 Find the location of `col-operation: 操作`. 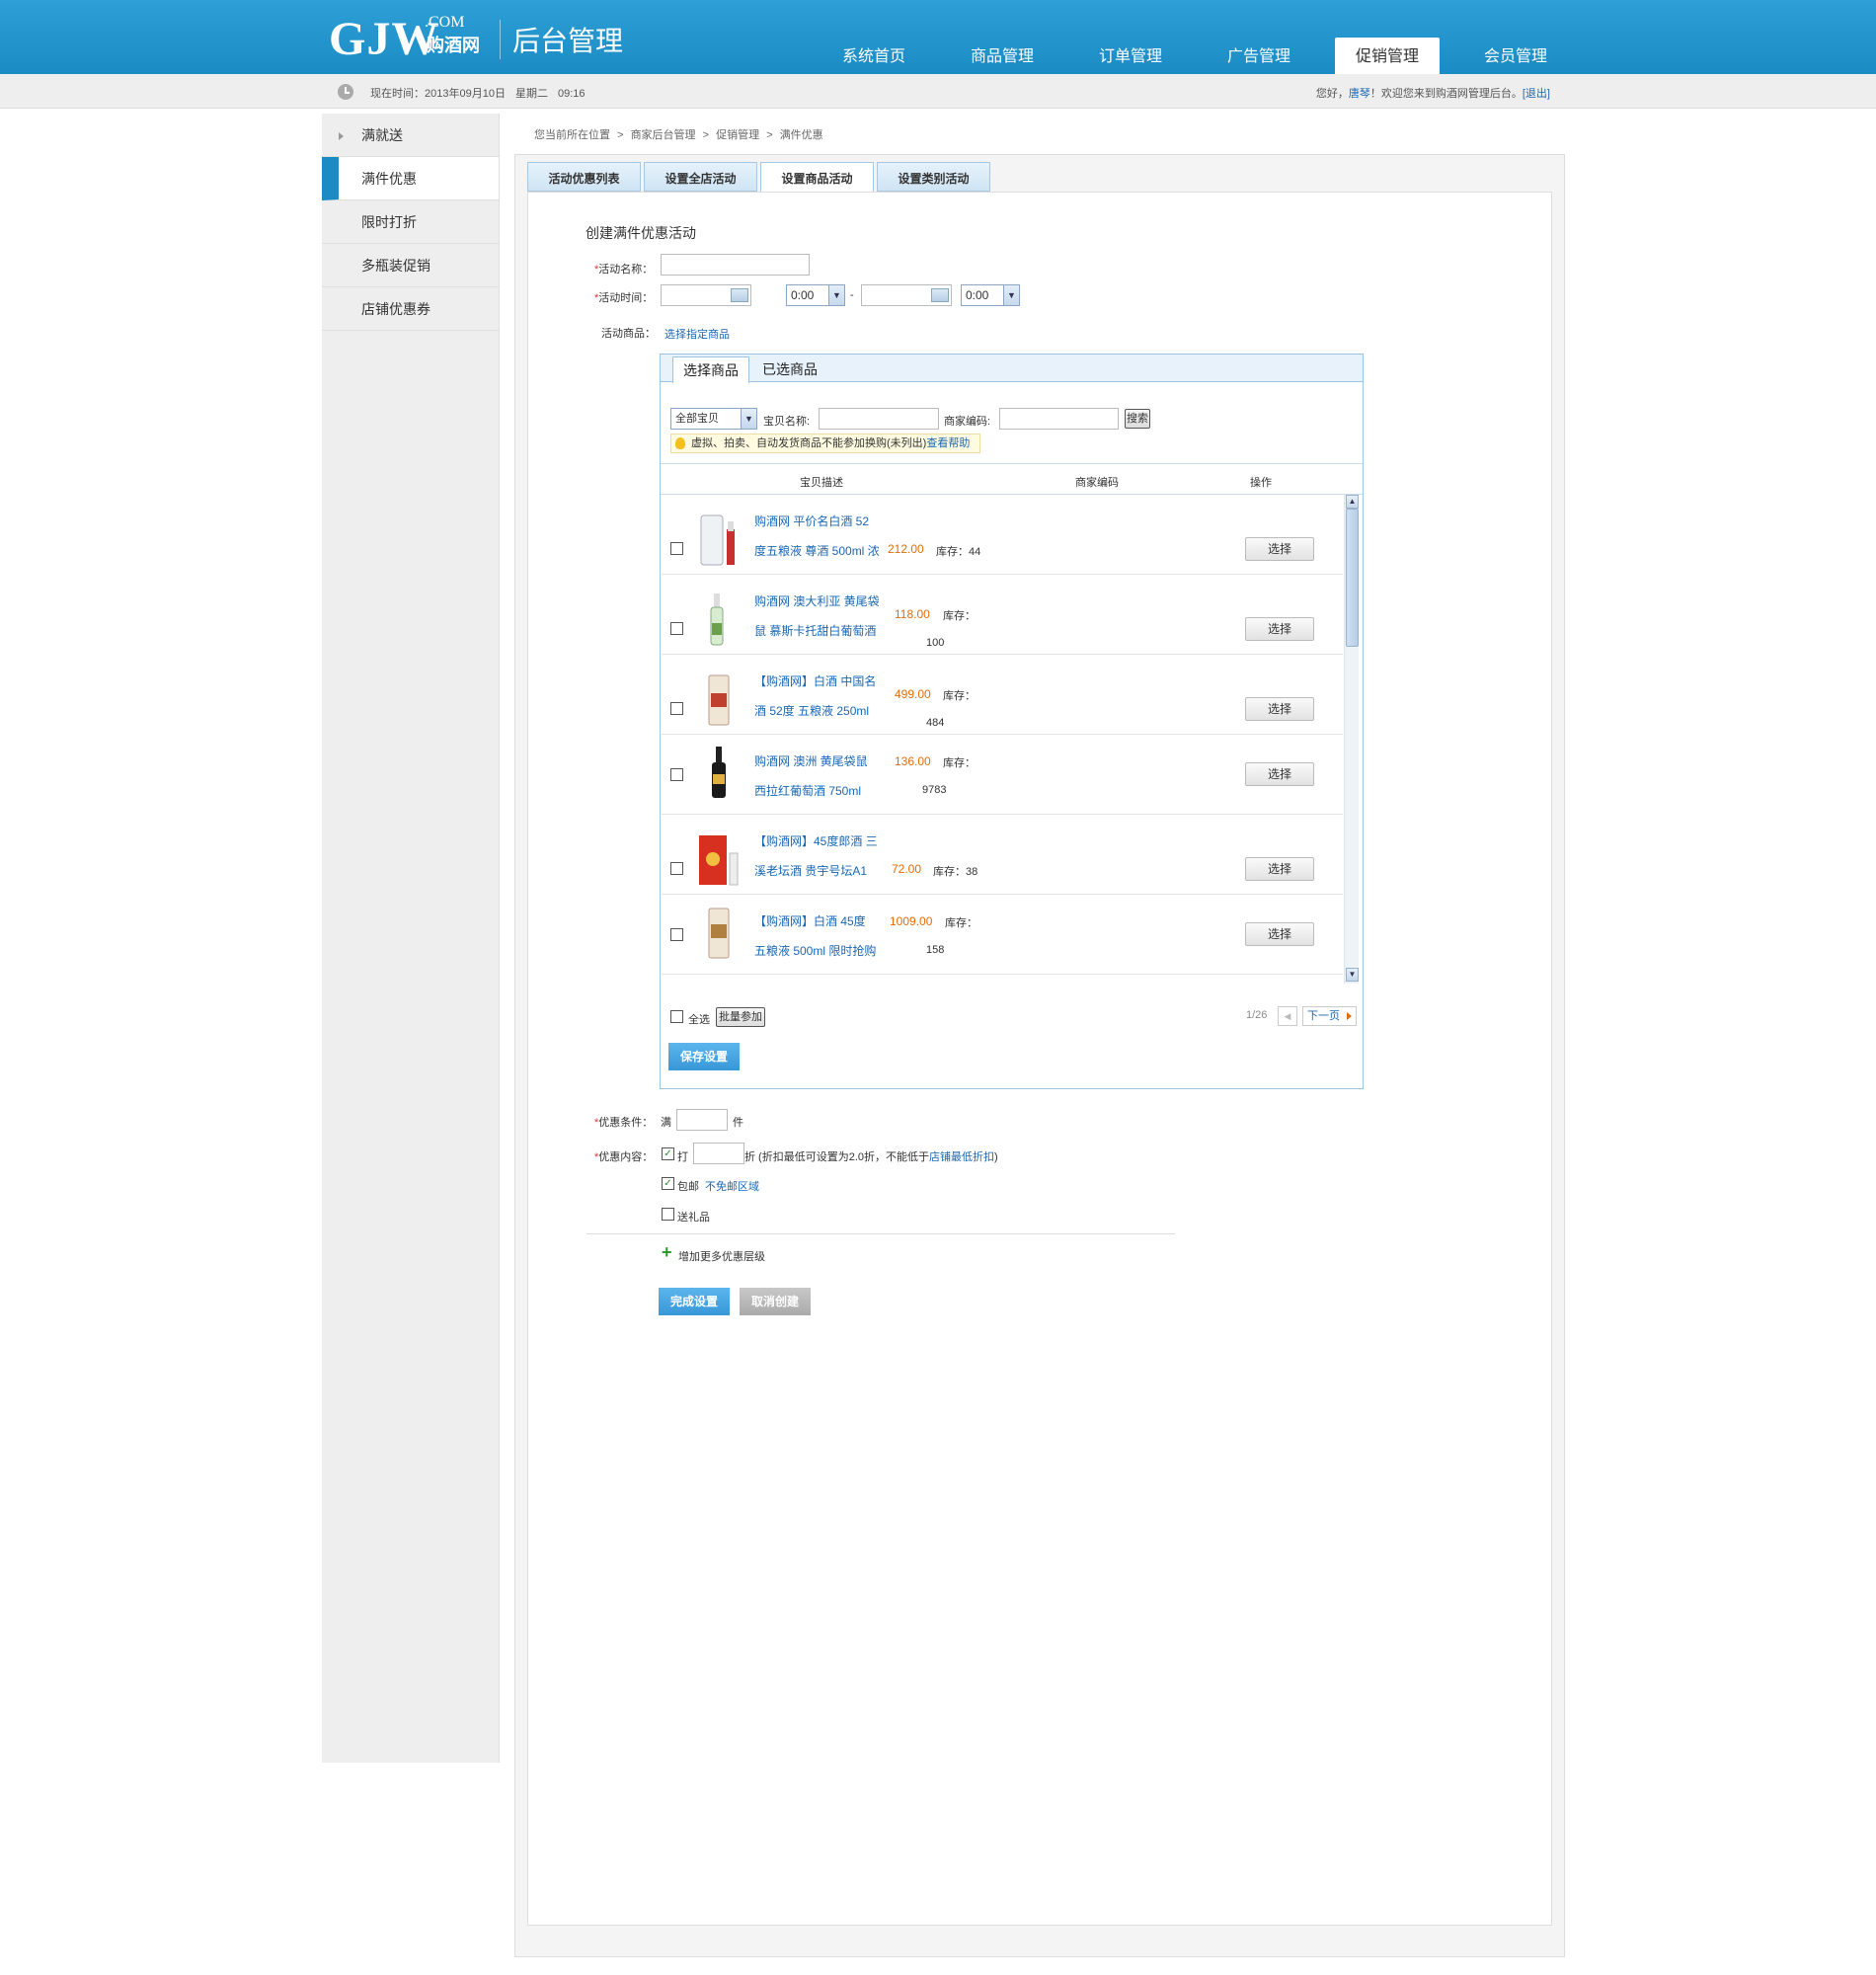

col-operation: 操作 is located at coordinates (1261, 483).